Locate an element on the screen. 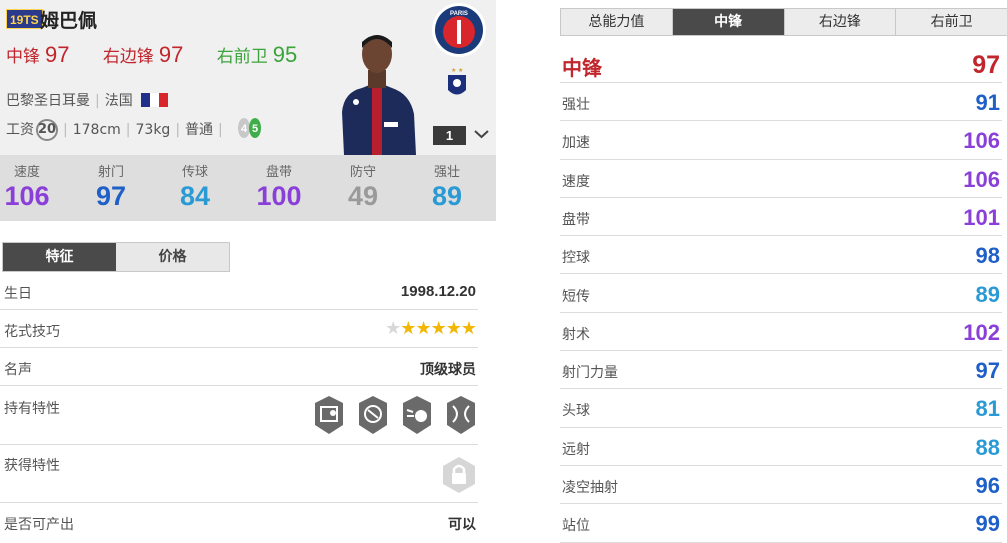 This screenshot has width=1007, height=543. club-name: 巴黎圣日耳曼 is located at coordinates (48, 101).